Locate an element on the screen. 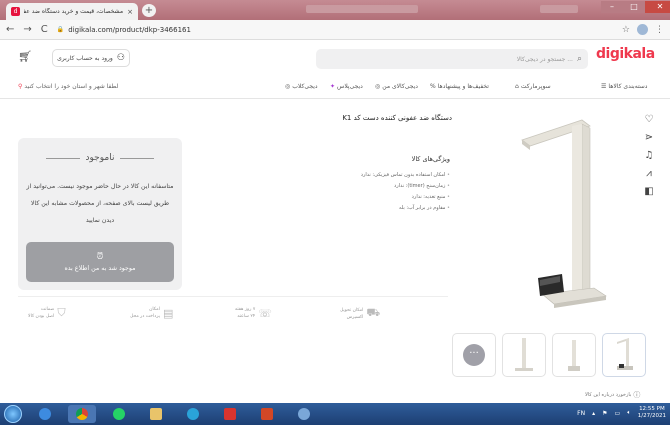 This screenshot has width=670, height=425. url-text: digikala.com/product/dkp-3466161 is located at coordinates (129, 30).